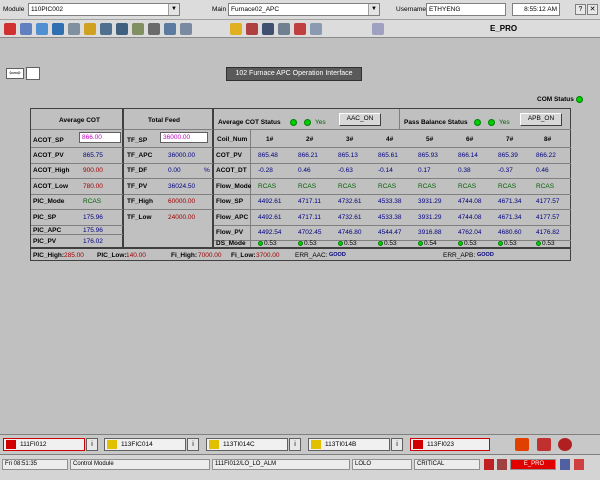  What do you see at coordinates (104, 9) in the screenshot?
I see `module-select: 110PIC002 ▼` at bounding box center [104, 9].